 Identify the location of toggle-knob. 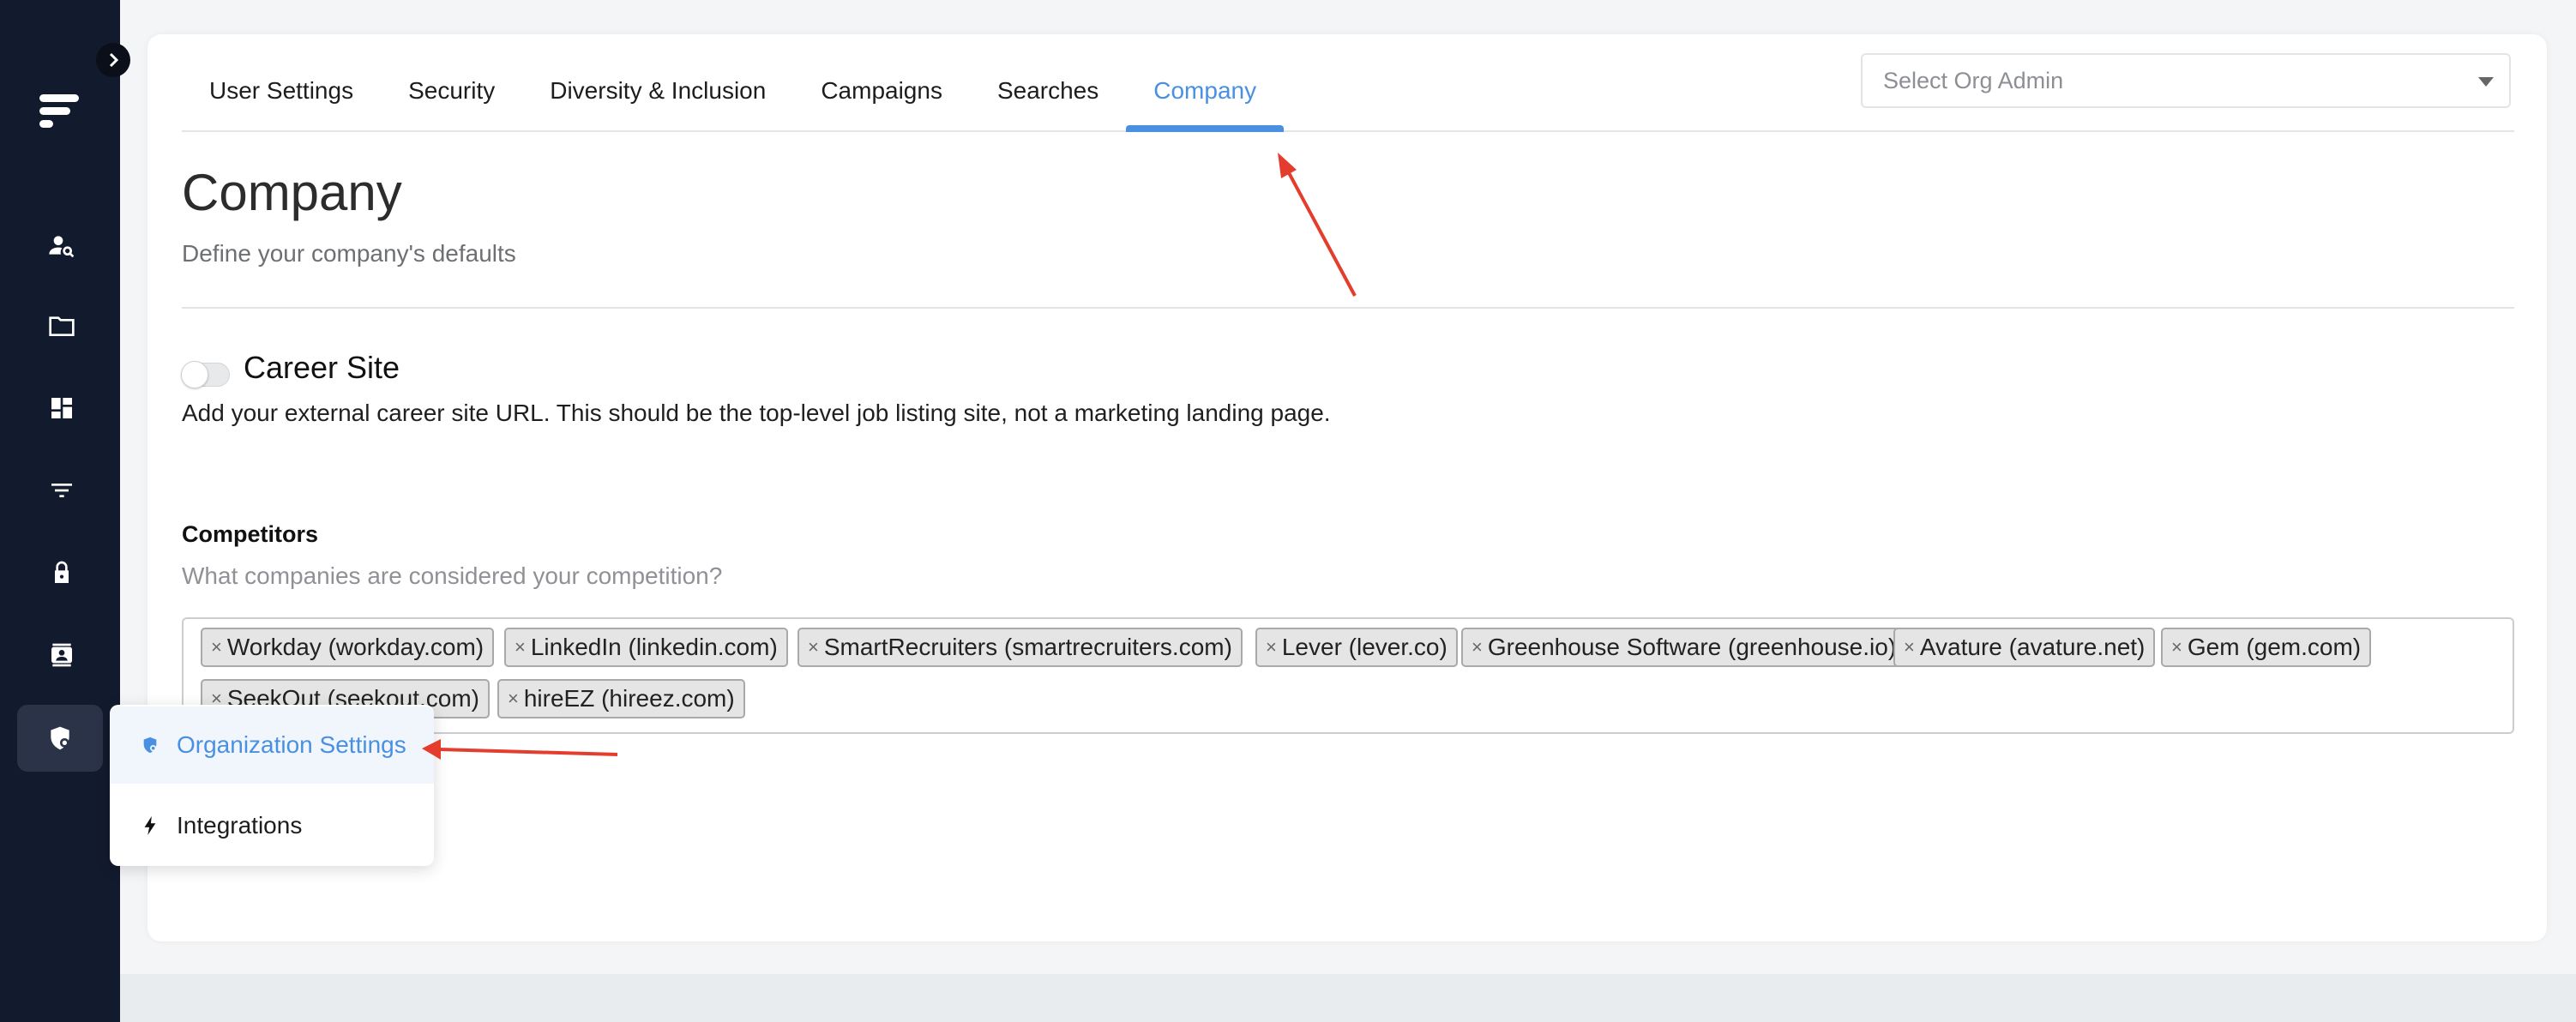
(194, 374).